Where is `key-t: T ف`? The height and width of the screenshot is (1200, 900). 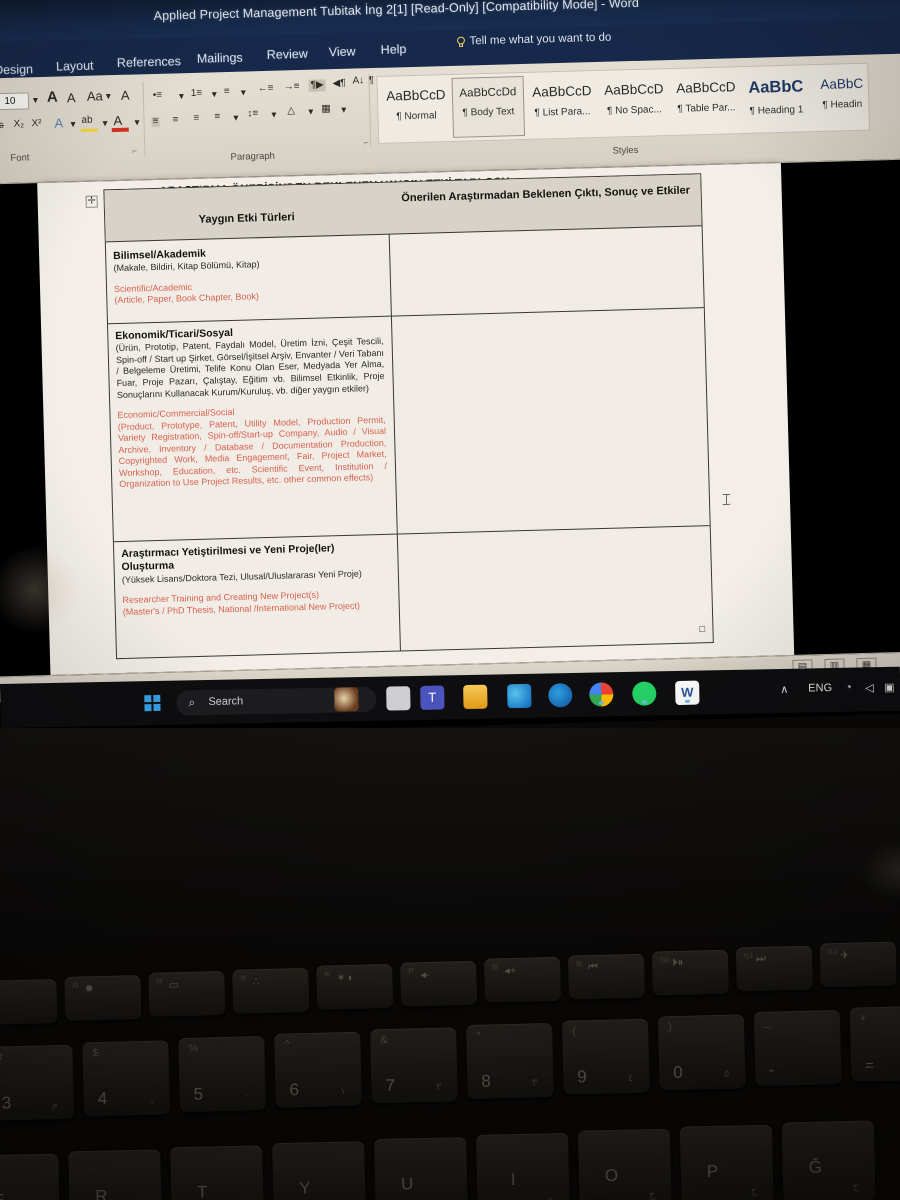
key-t: T ف is located at coordinates (217, 1172).